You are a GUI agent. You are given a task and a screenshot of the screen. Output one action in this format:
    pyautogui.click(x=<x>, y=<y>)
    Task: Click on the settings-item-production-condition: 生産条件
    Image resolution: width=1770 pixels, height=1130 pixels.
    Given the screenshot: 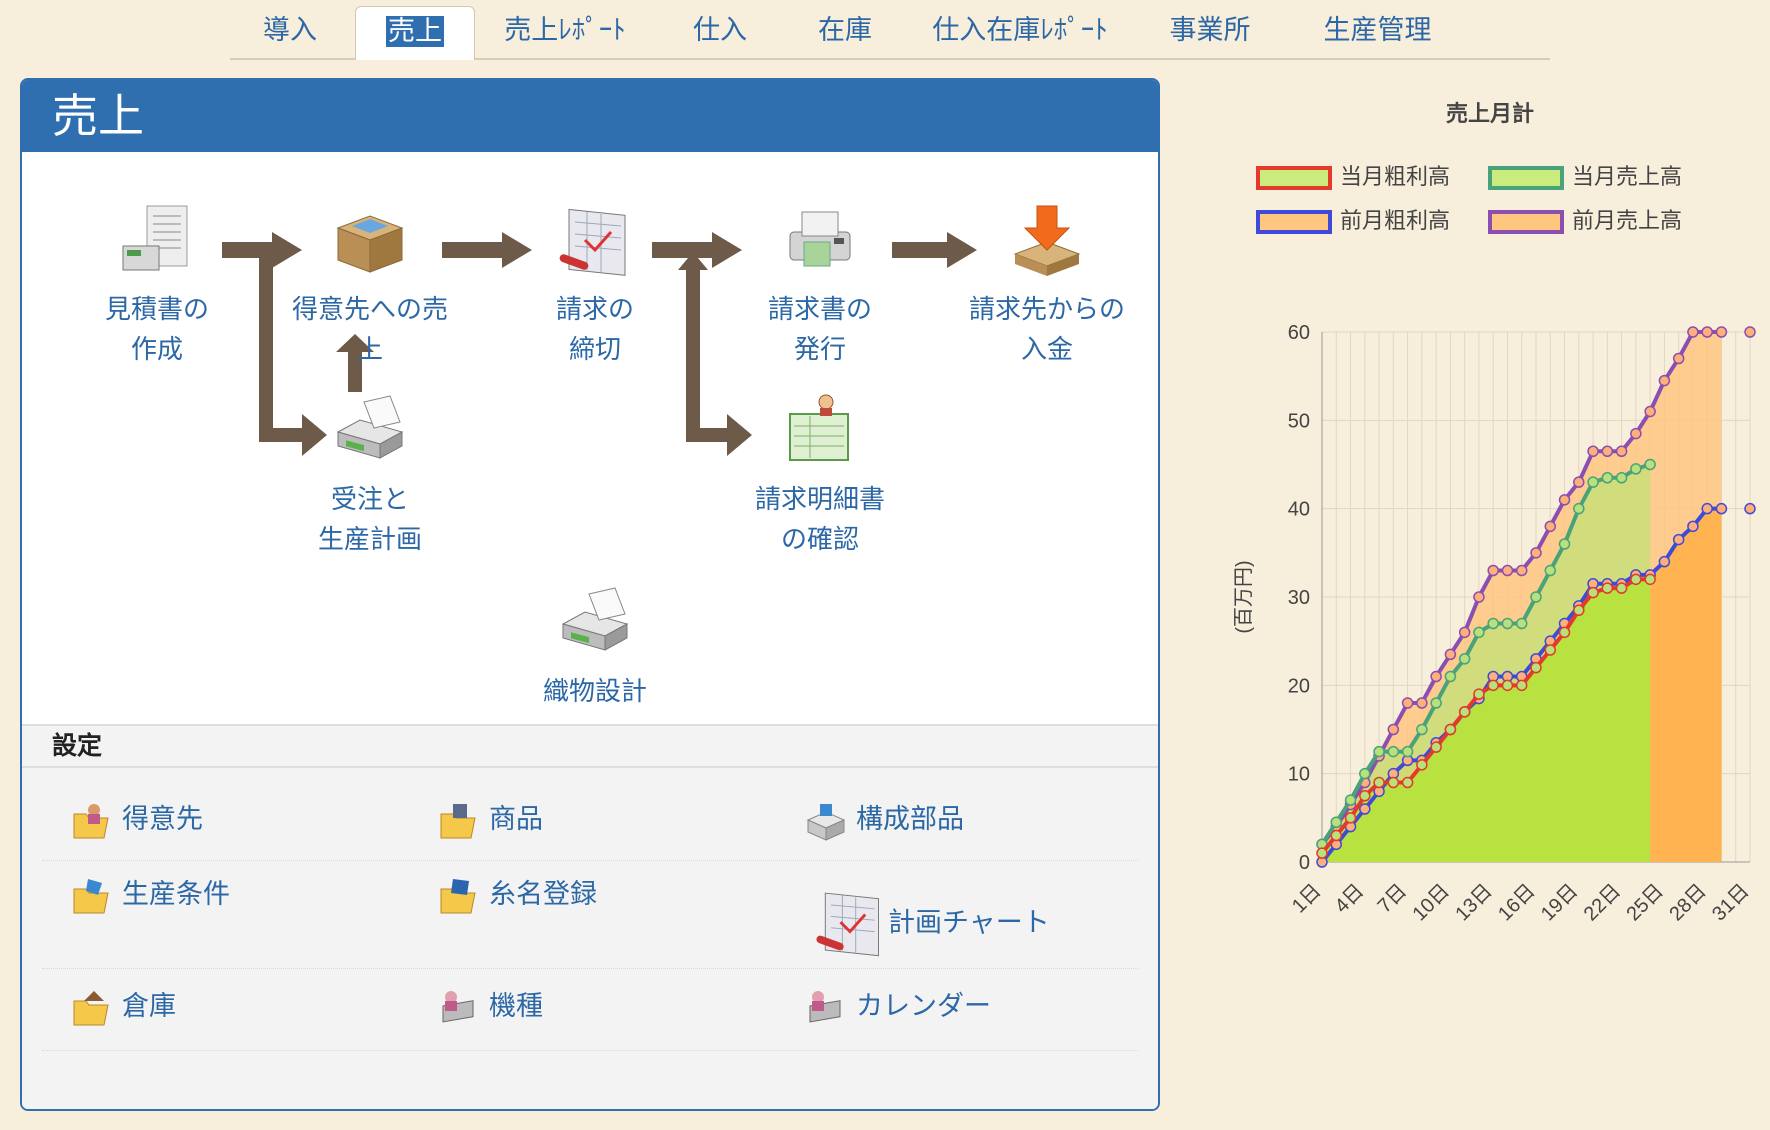 What is the action you would take?
    pyautogui.click(x=150, y=895)
    